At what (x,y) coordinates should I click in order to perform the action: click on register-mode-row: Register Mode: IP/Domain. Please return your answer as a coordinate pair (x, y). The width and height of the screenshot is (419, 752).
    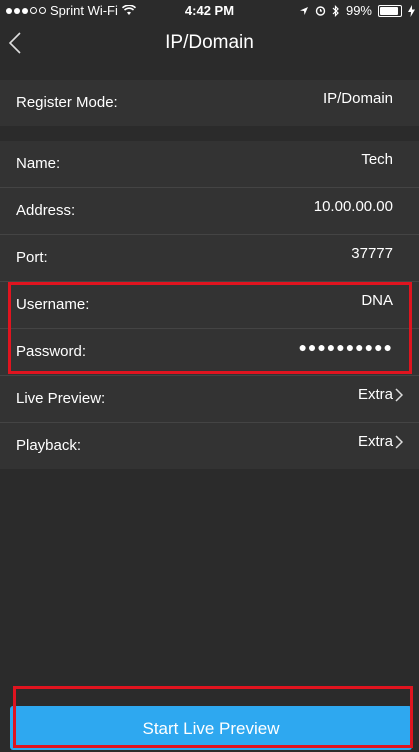
    Looking at the image, I should click on (209, 103).